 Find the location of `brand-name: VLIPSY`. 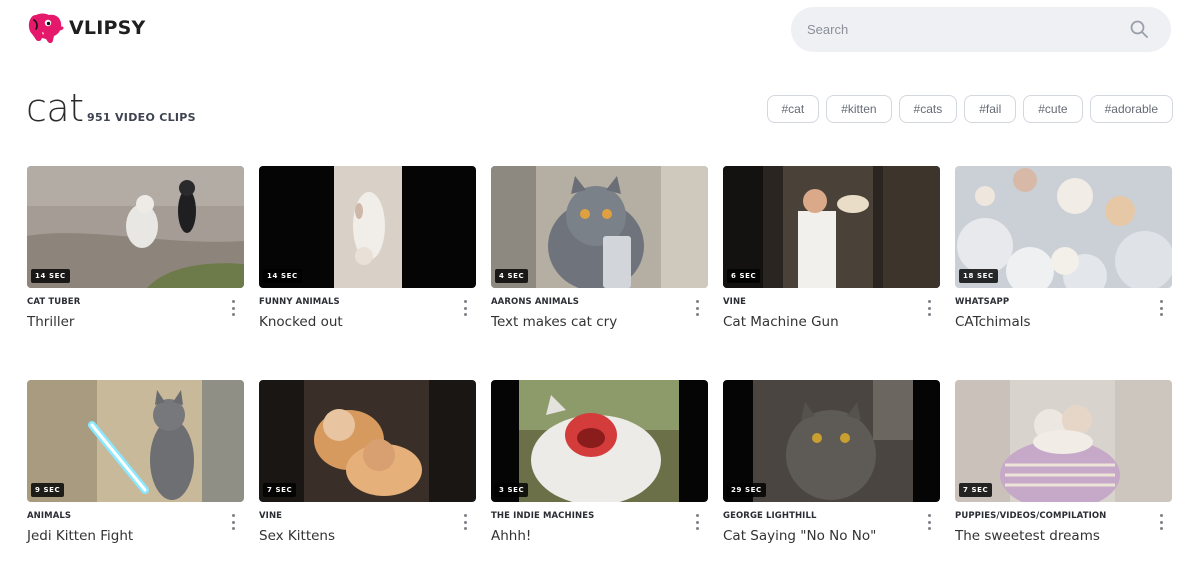

brand-name: VLIPSY is located at coordinates (107, 28).